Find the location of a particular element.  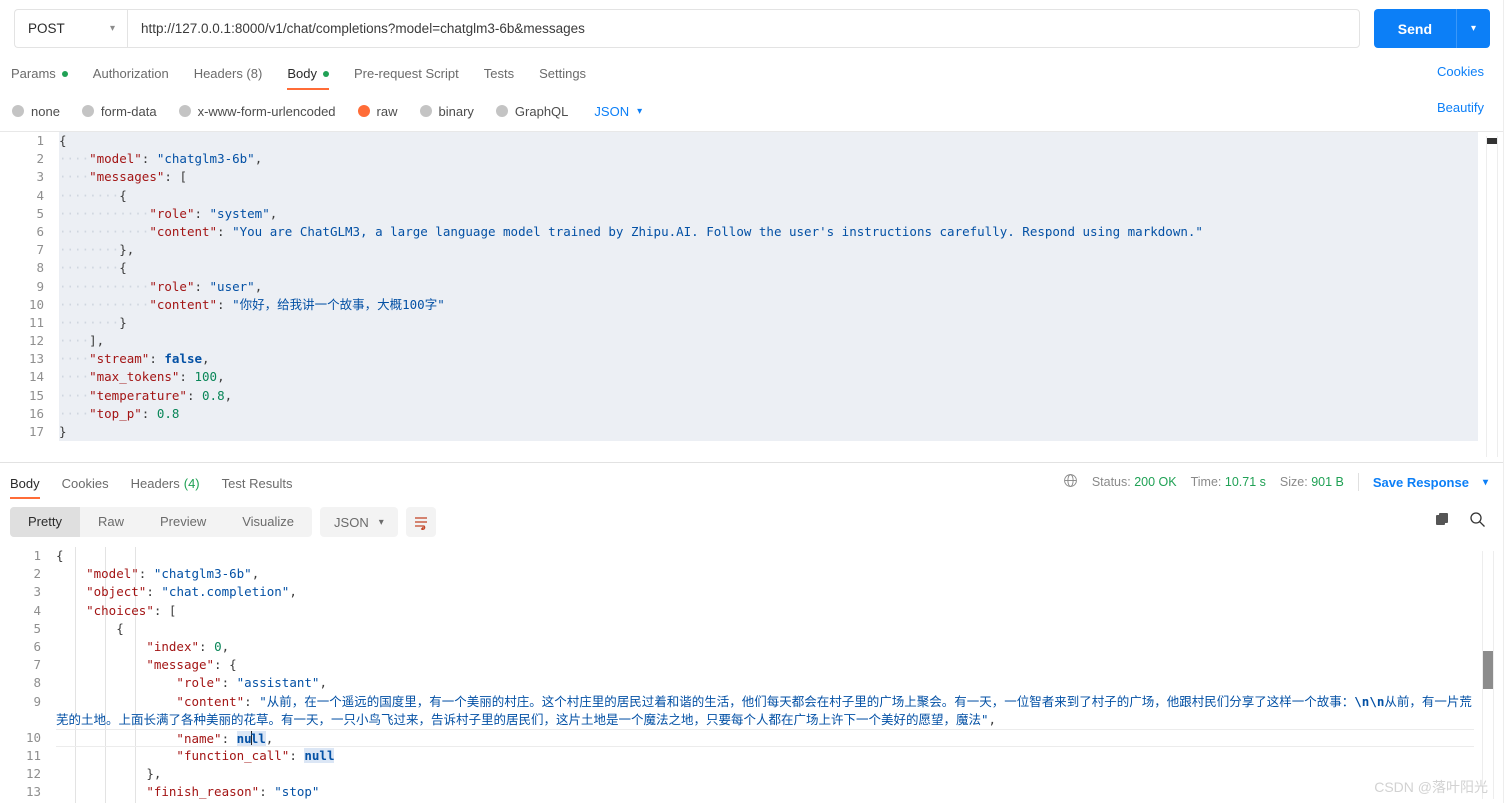

line-number: 13 is located at coordinates (33, 792).